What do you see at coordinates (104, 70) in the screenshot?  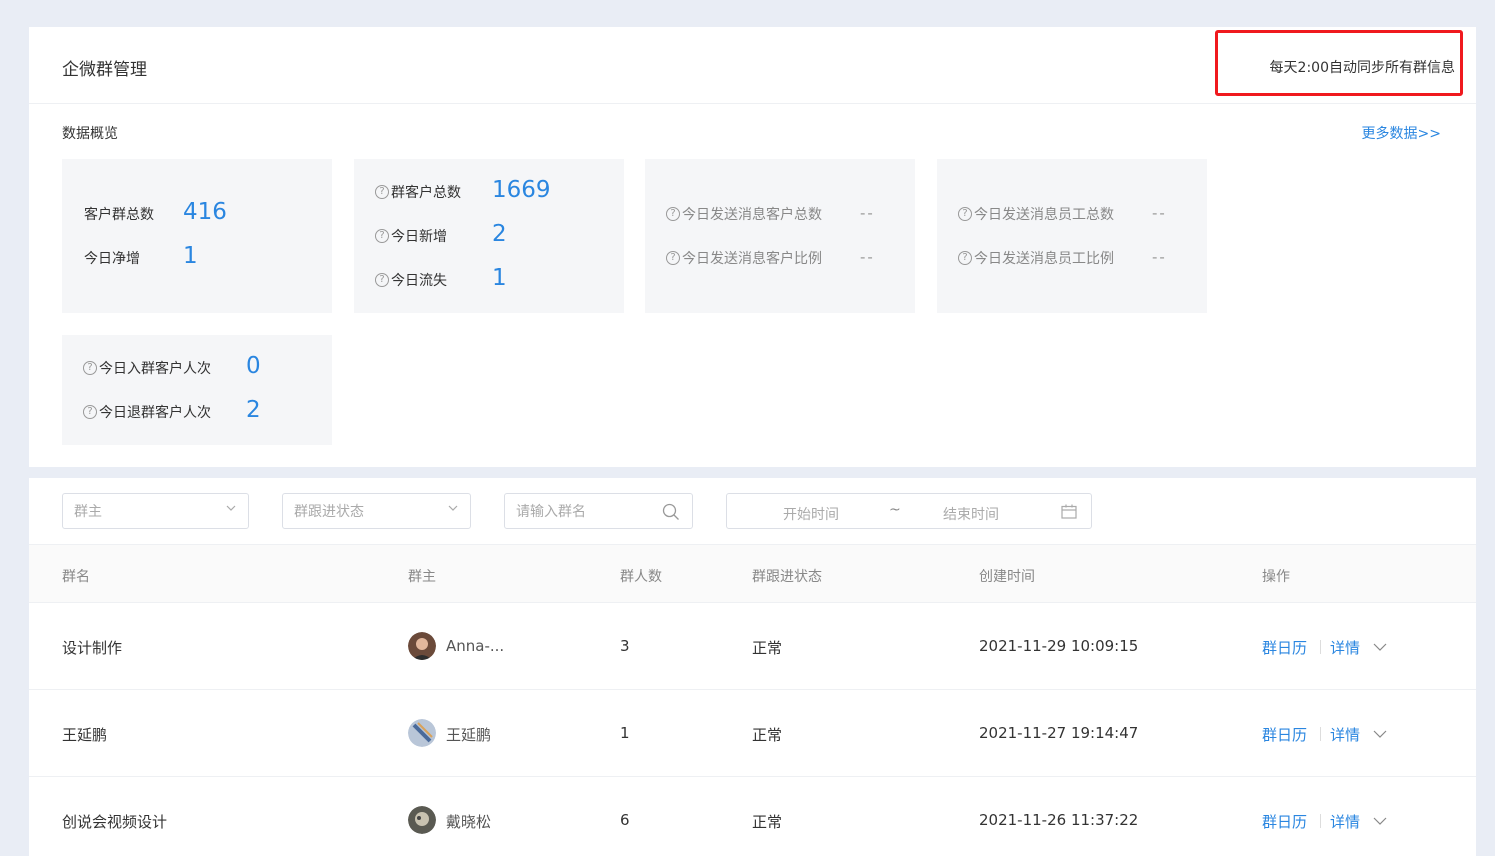 I see `page-title: 企微群管理` at bounding box center [104, 70].